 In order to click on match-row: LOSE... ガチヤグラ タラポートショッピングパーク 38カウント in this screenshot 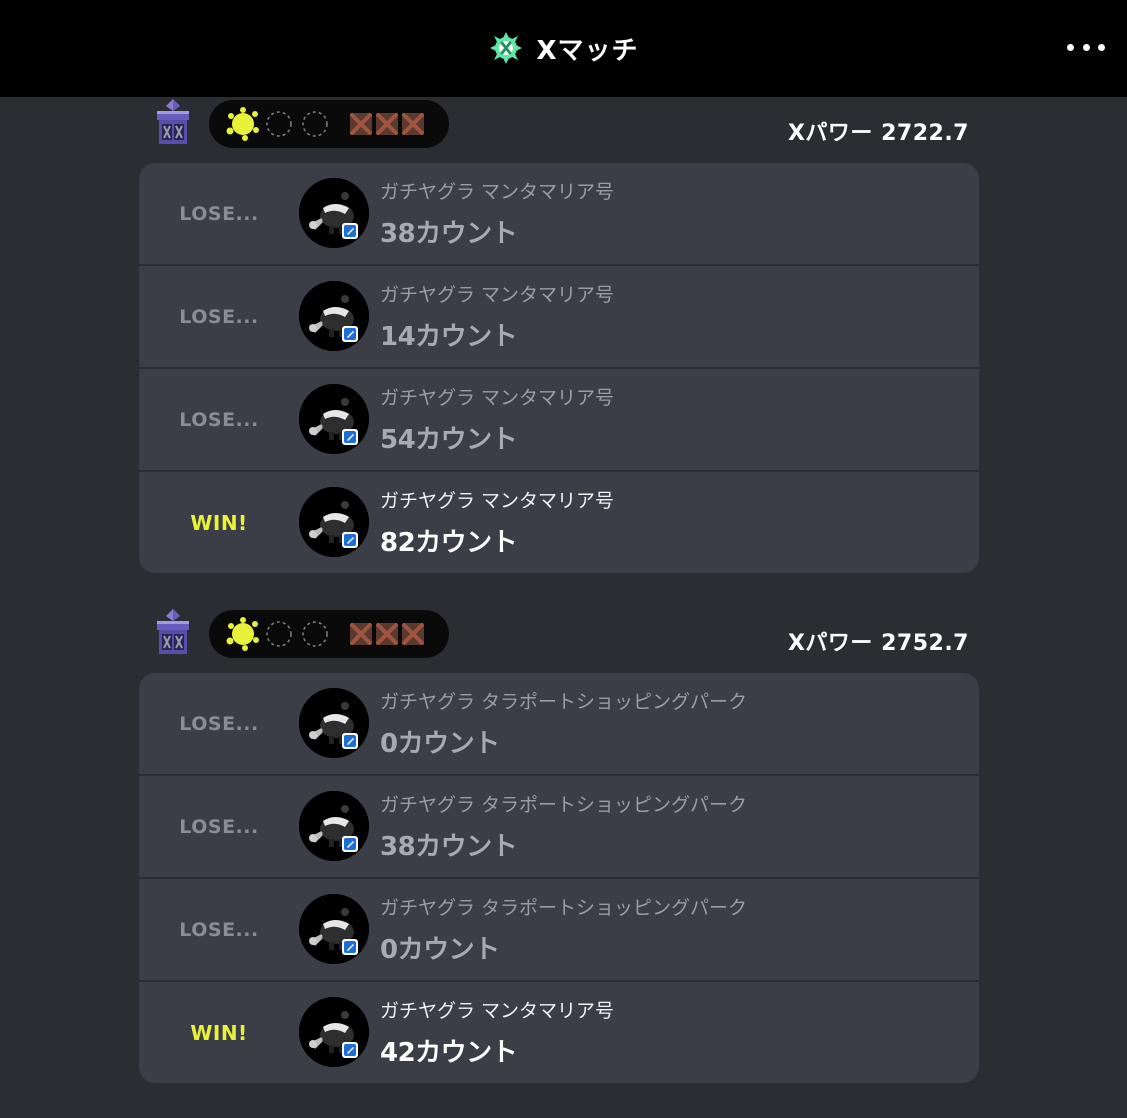, I will do `click(559, 825)`.